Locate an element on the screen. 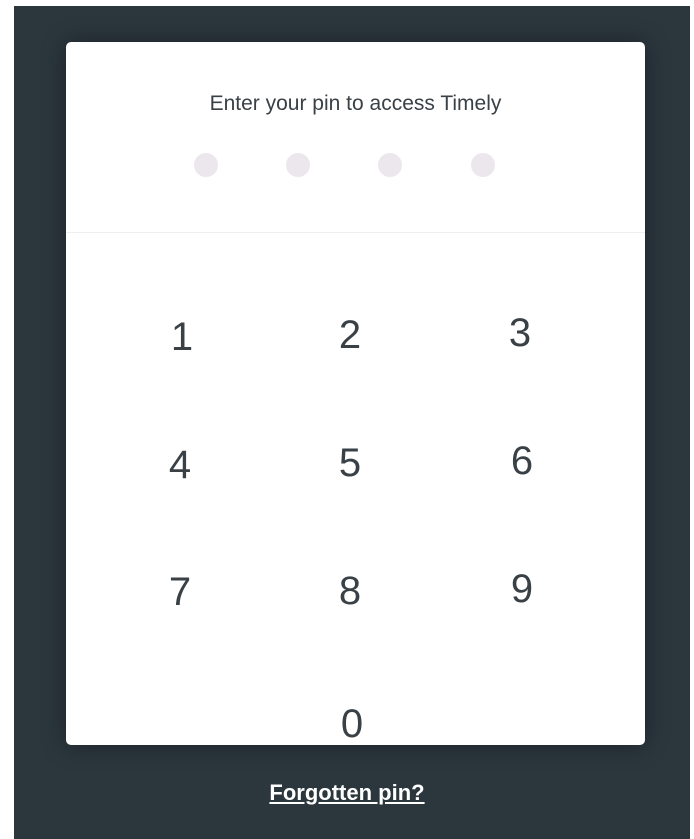 The image size is (694, 839). key-4: 4 is located at coordinates (180, 465).